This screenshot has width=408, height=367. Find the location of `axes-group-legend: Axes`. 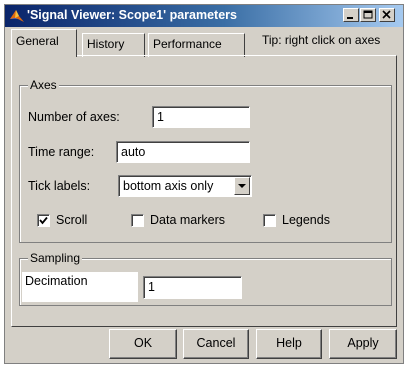

axes-group-legend: Axes is located at coordinates (43, 85).